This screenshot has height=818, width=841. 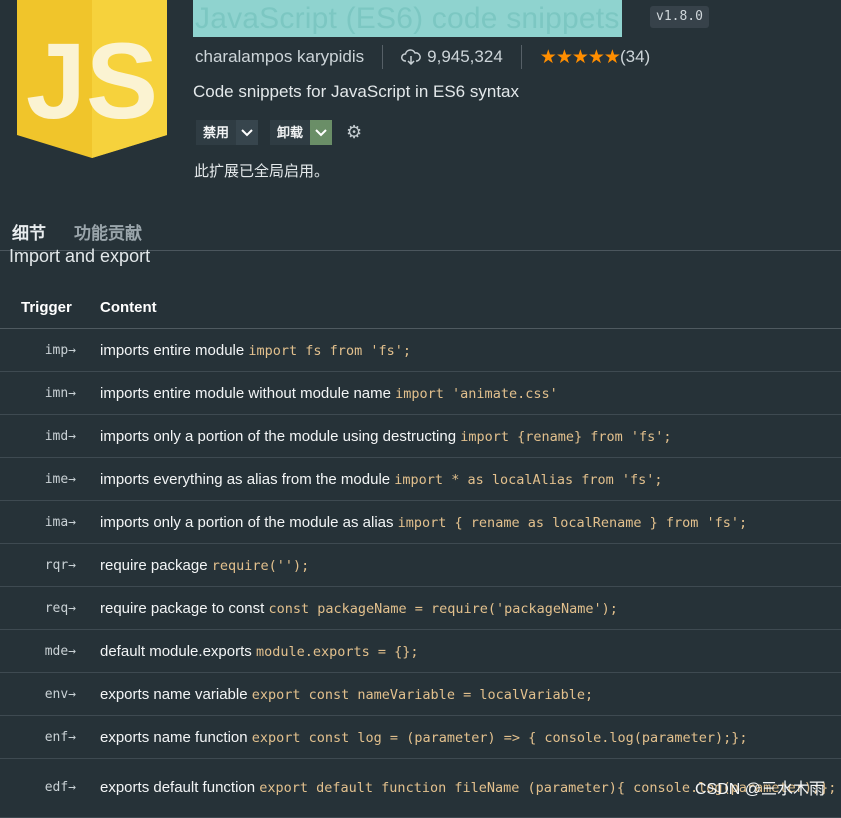 I want to click on tab-bar: 细节 功能贡献, so click(x=77, y=231).